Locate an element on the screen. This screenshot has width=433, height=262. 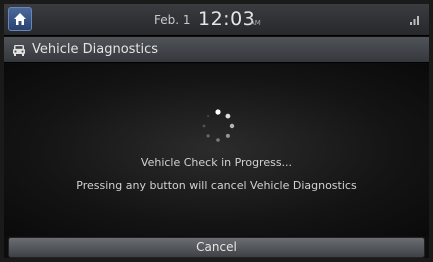
status-bar: Feb. 1 12:03 AM is located at coordinates (216, 20).